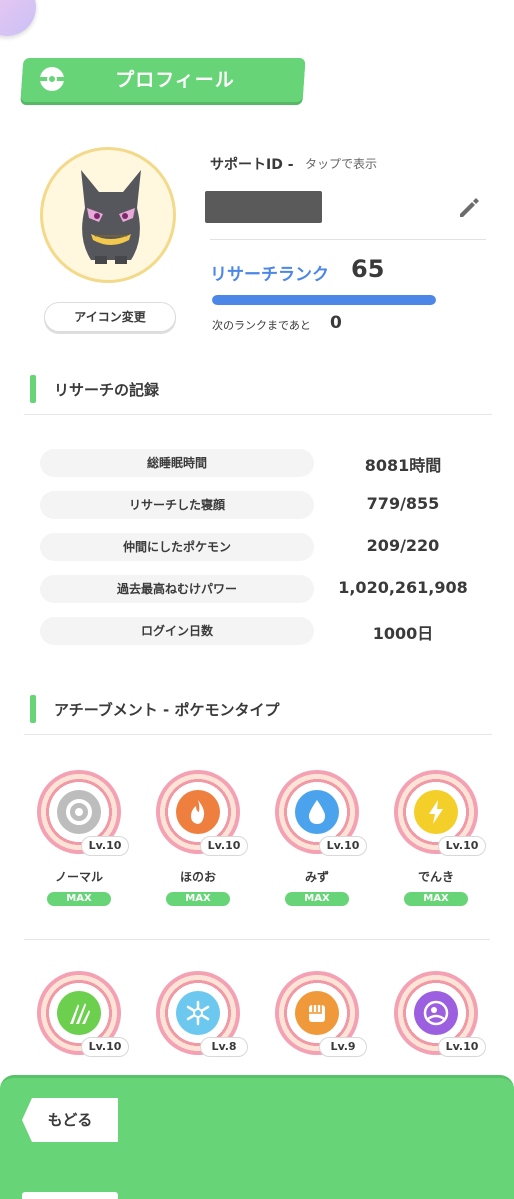  Describe the element at coordinates (107, 390) in the screenshot. I see `records-title: リサーチの記録` at that location.